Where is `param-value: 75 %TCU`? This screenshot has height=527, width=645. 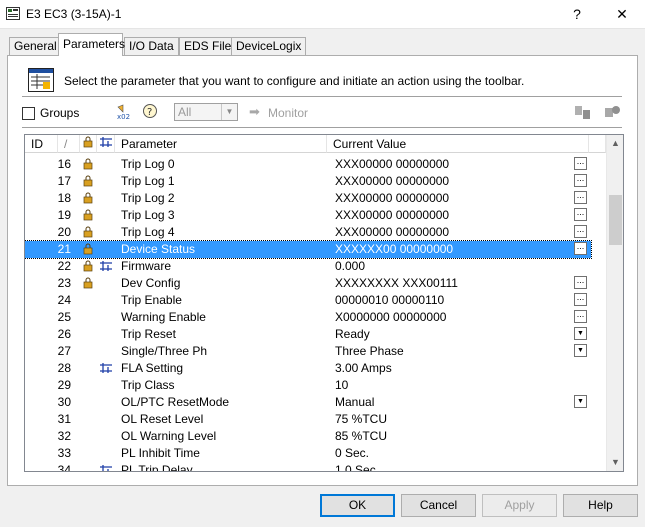 param-value: 75 %TCU is located at coordinates (361, 419).